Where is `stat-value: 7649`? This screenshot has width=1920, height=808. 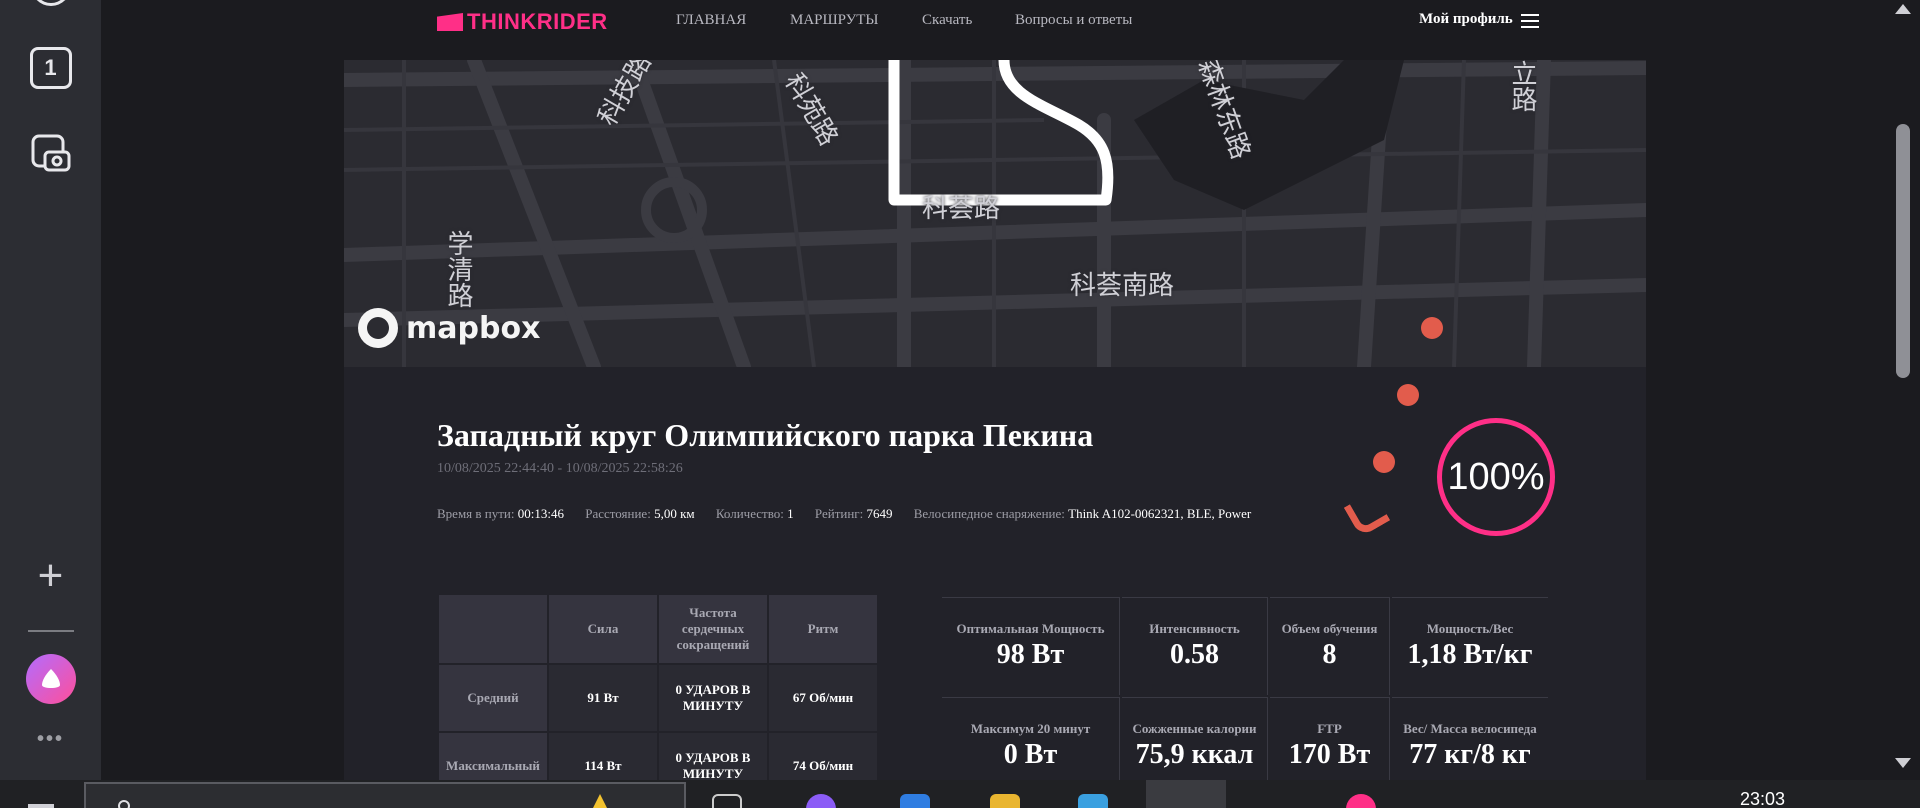
stat-value: 7649 is located at coordinates (879, 513).